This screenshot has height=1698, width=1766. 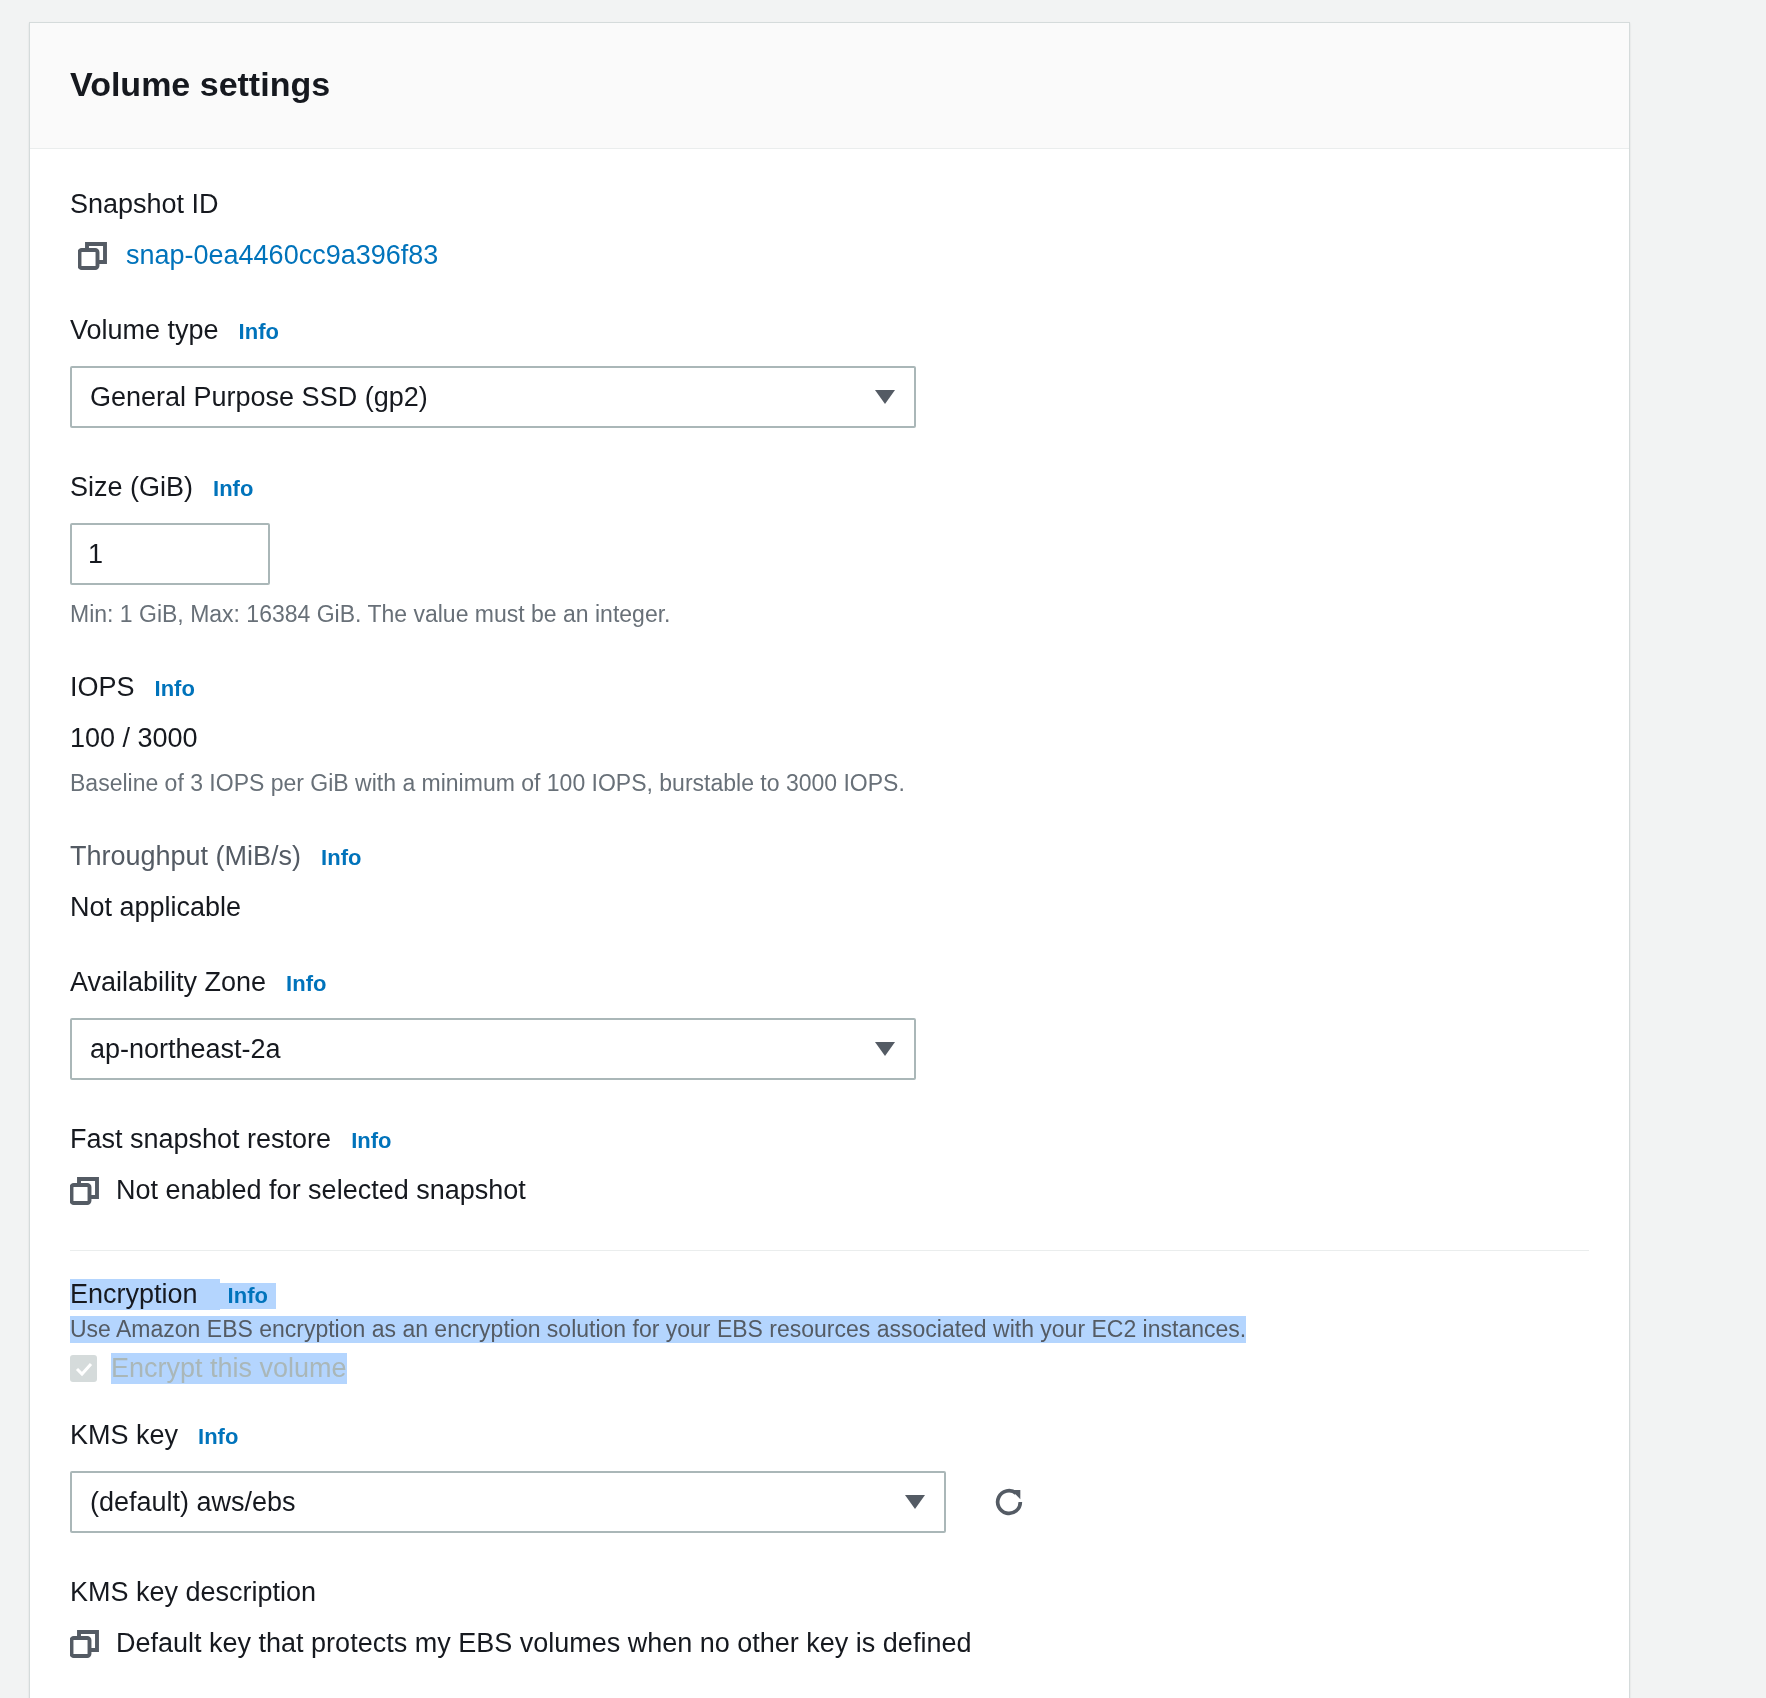 I want to click on field-label: Availability Zone, so click(x=168, y=982).